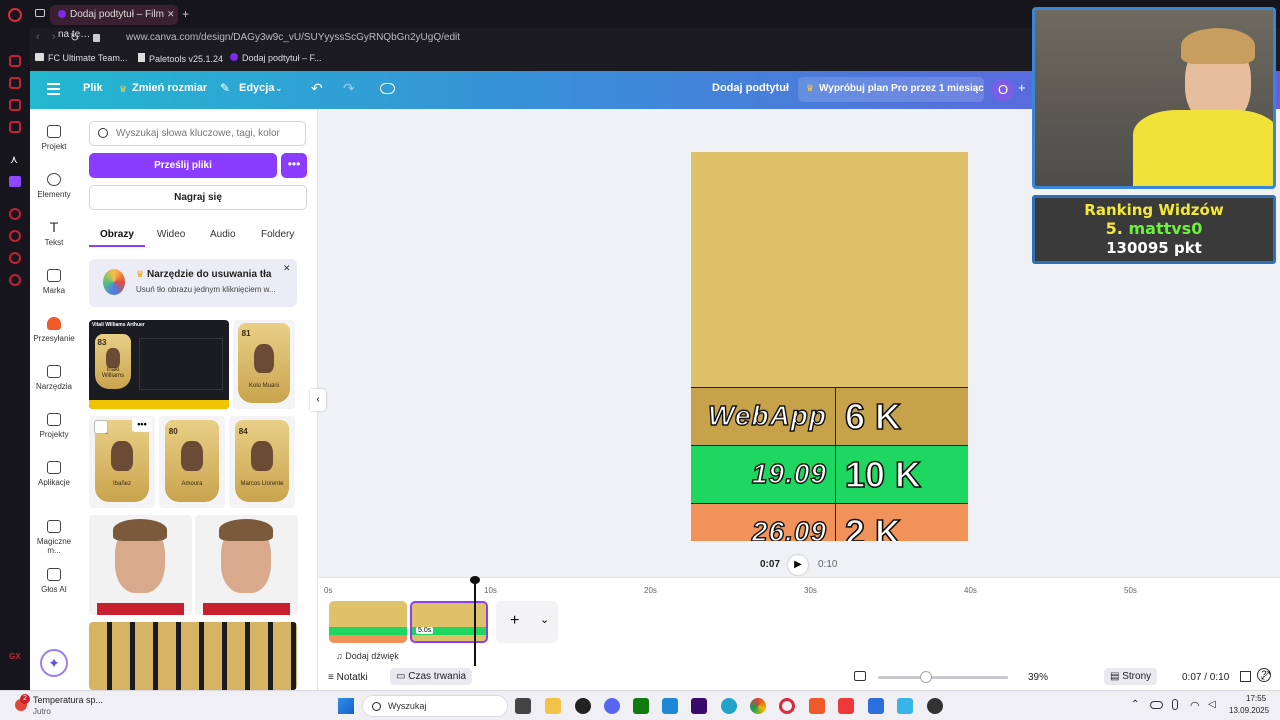 This screenshot has width=1280, height=720. I want to click on magic-assistant-icon: ✦, so click(54, 663).